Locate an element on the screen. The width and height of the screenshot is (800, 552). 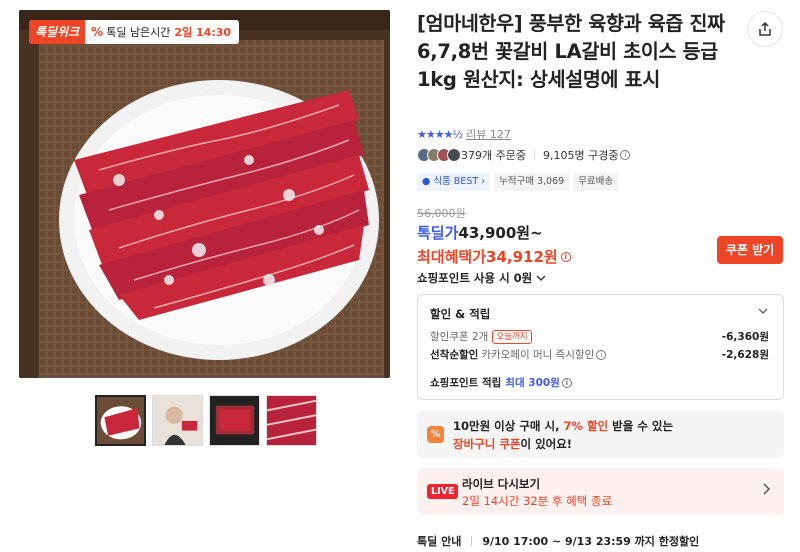
live-replay-title: 라이브 다시보기 is located at coordinates (501, 484).